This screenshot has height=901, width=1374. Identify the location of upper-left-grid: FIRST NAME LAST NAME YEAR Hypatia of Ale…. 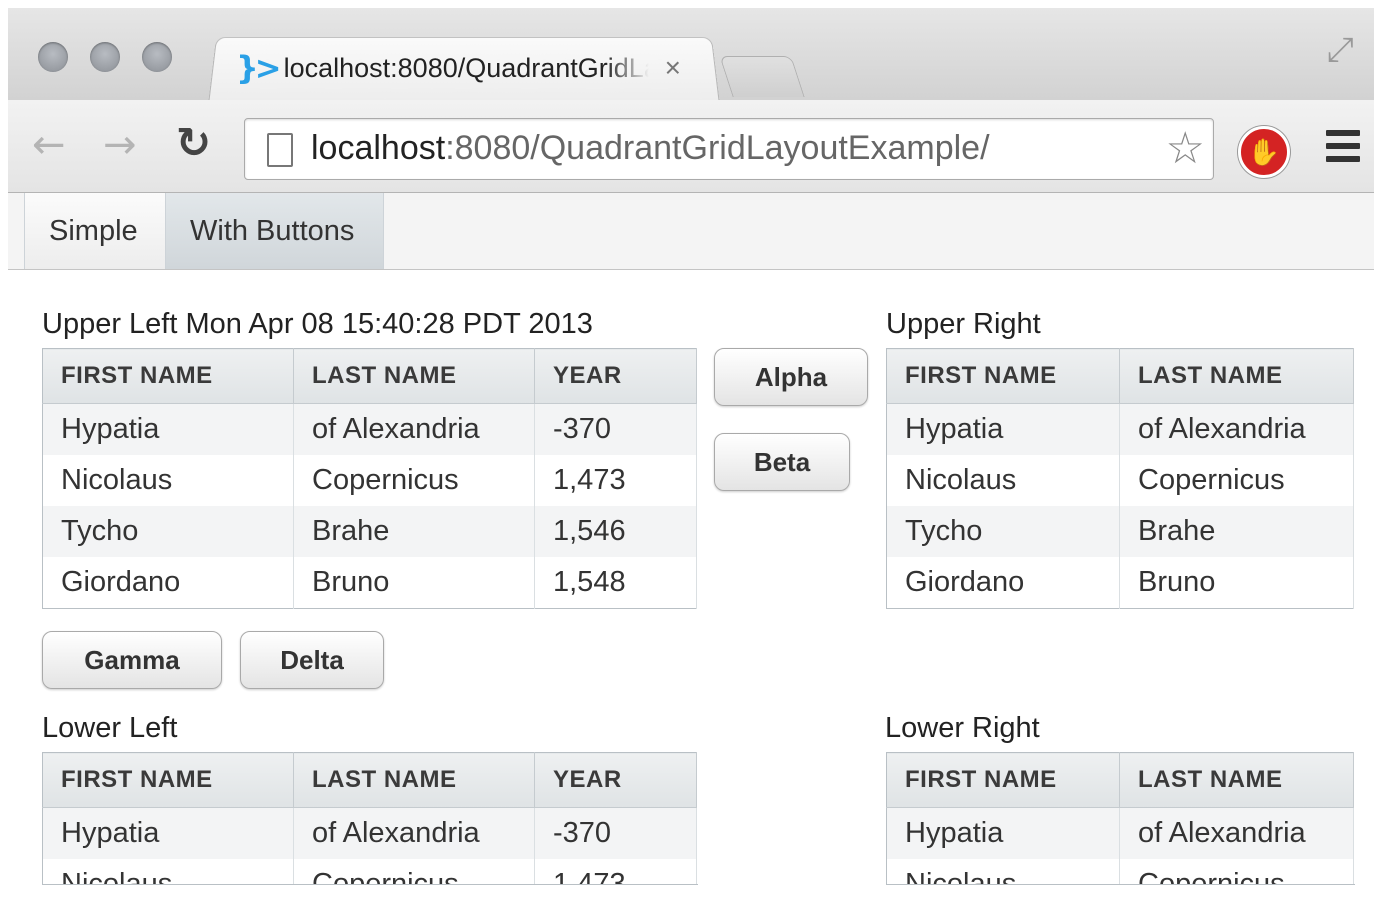
(369, 478).